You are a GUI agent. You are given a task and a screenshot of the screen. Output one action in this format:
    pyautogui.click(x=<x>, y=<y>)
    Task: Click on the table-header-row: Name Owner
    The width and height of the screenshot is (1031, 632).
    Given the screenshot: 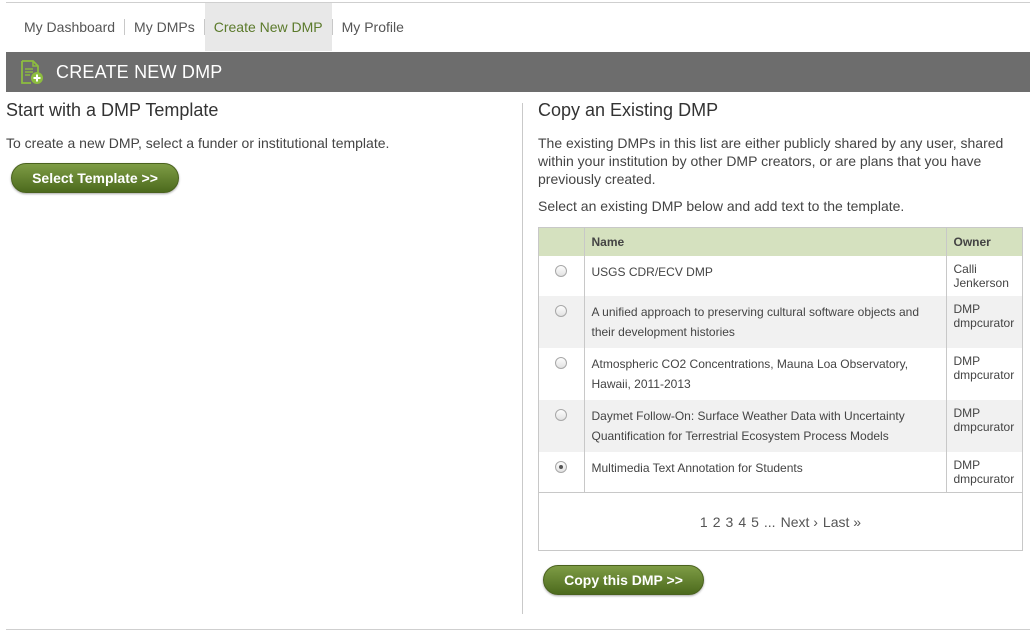 What is the action you would take?
    pyautogui.click(x=780, y=242)
    